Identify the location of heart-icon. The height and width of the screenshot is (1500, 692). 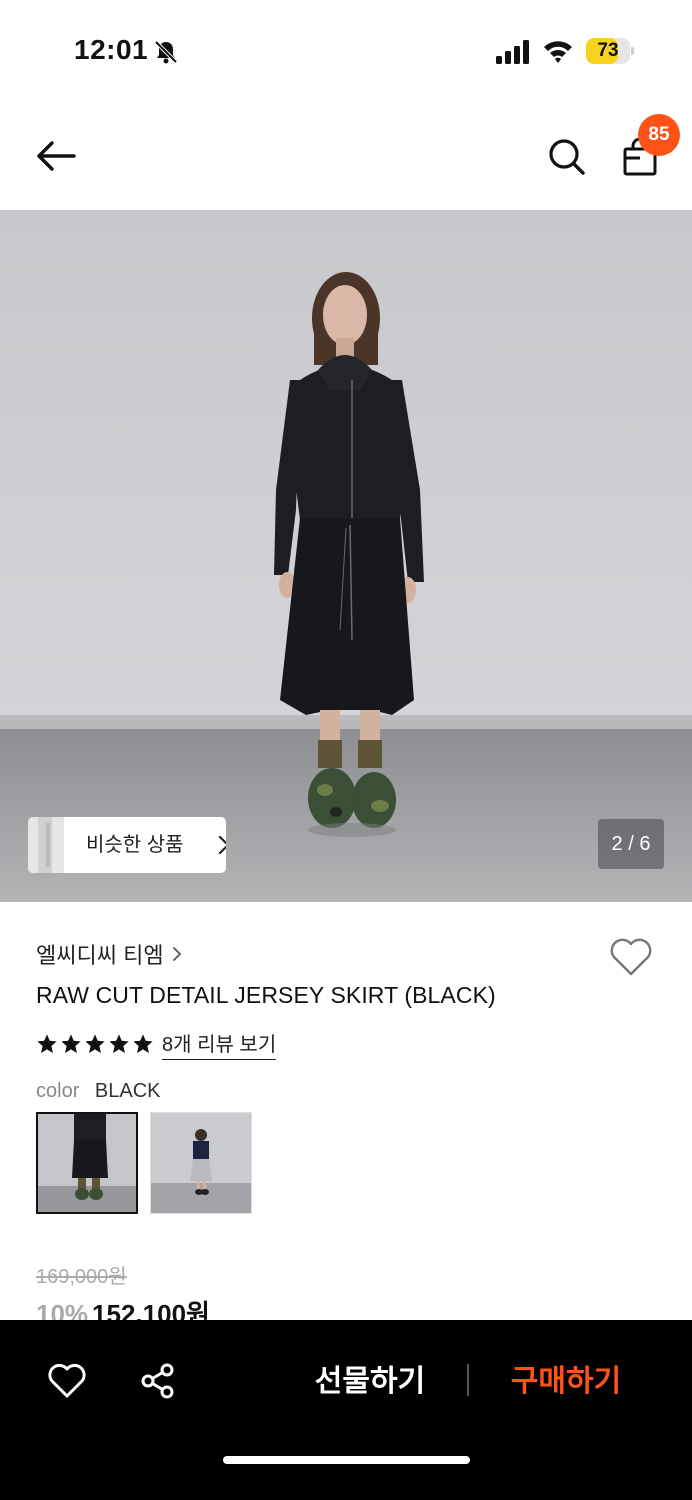
(67, 1380).